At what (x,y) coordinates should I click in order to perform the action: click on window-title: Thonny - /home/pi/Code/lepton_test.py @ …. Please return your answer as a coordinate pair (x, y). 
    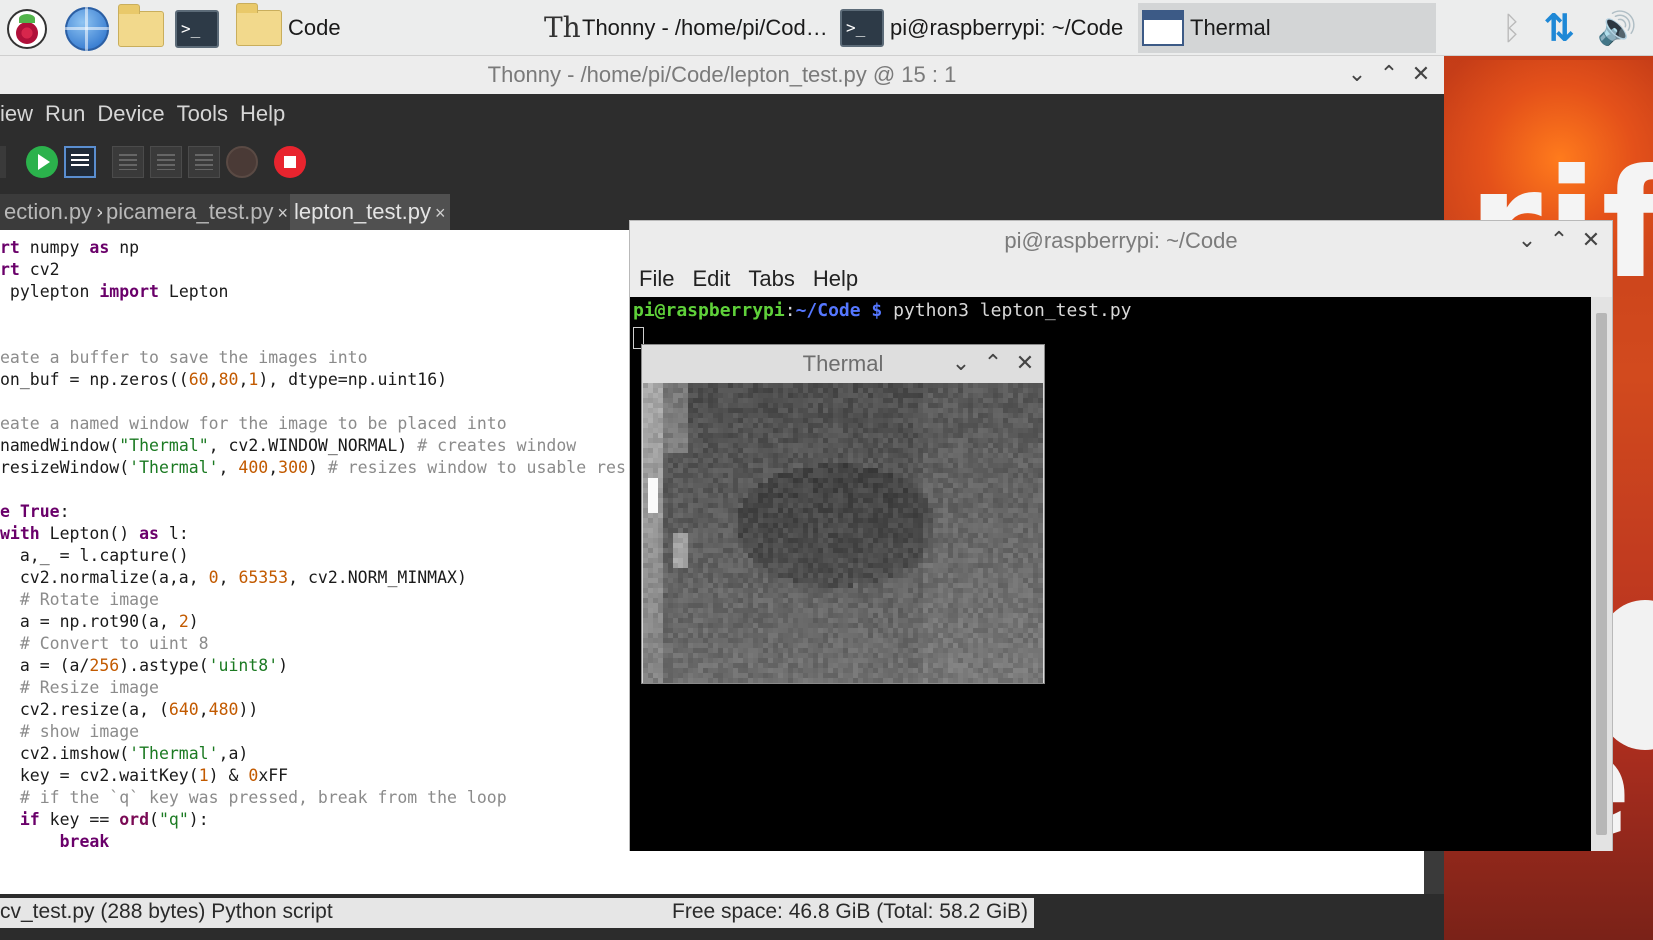
    Looking at the image, I should click on (722, 74).